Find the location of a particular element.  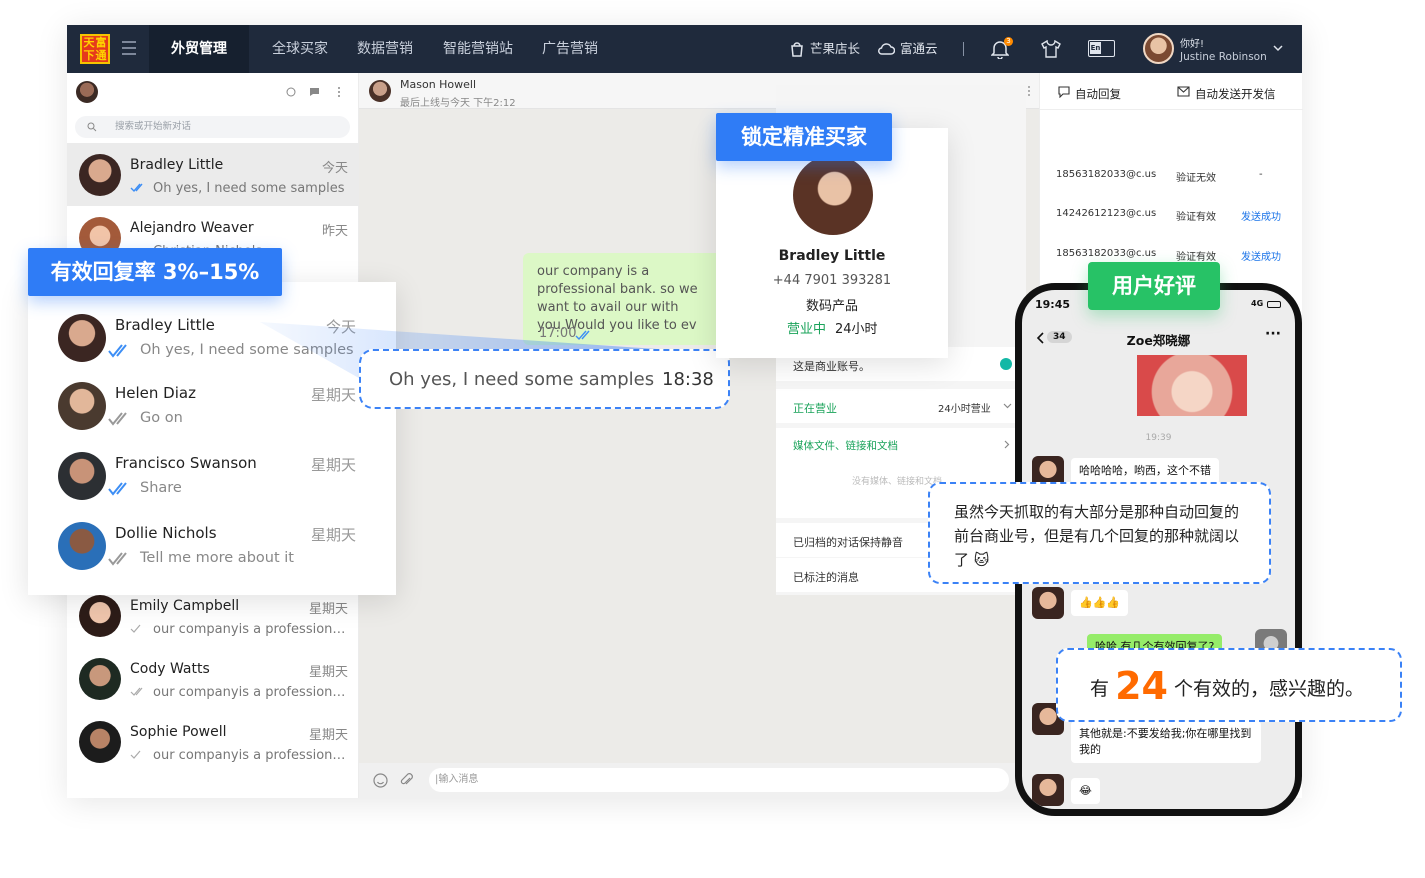

message-composer: |输入消息 is located at coordinates (699, 780).